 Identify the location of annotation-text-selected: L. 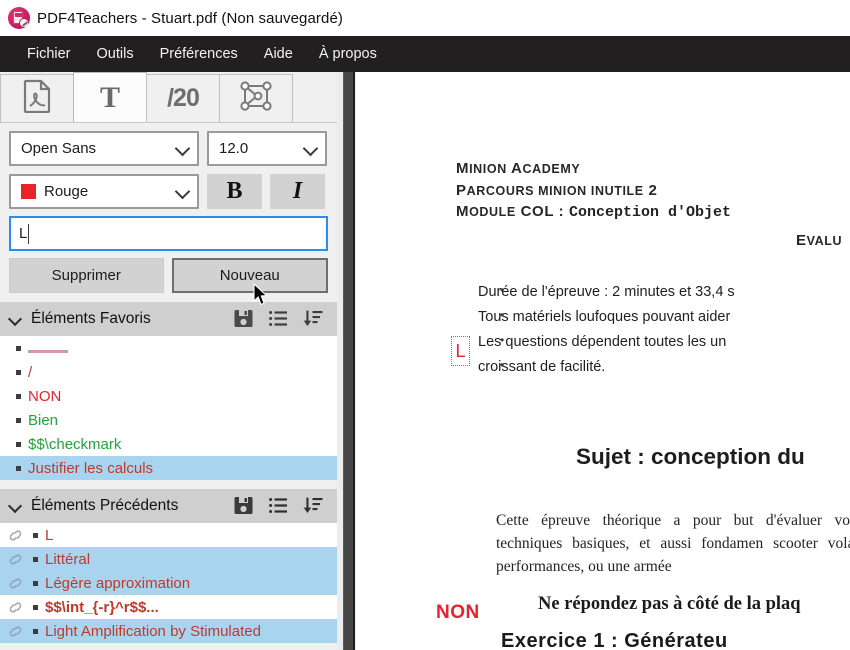
(460, 351).